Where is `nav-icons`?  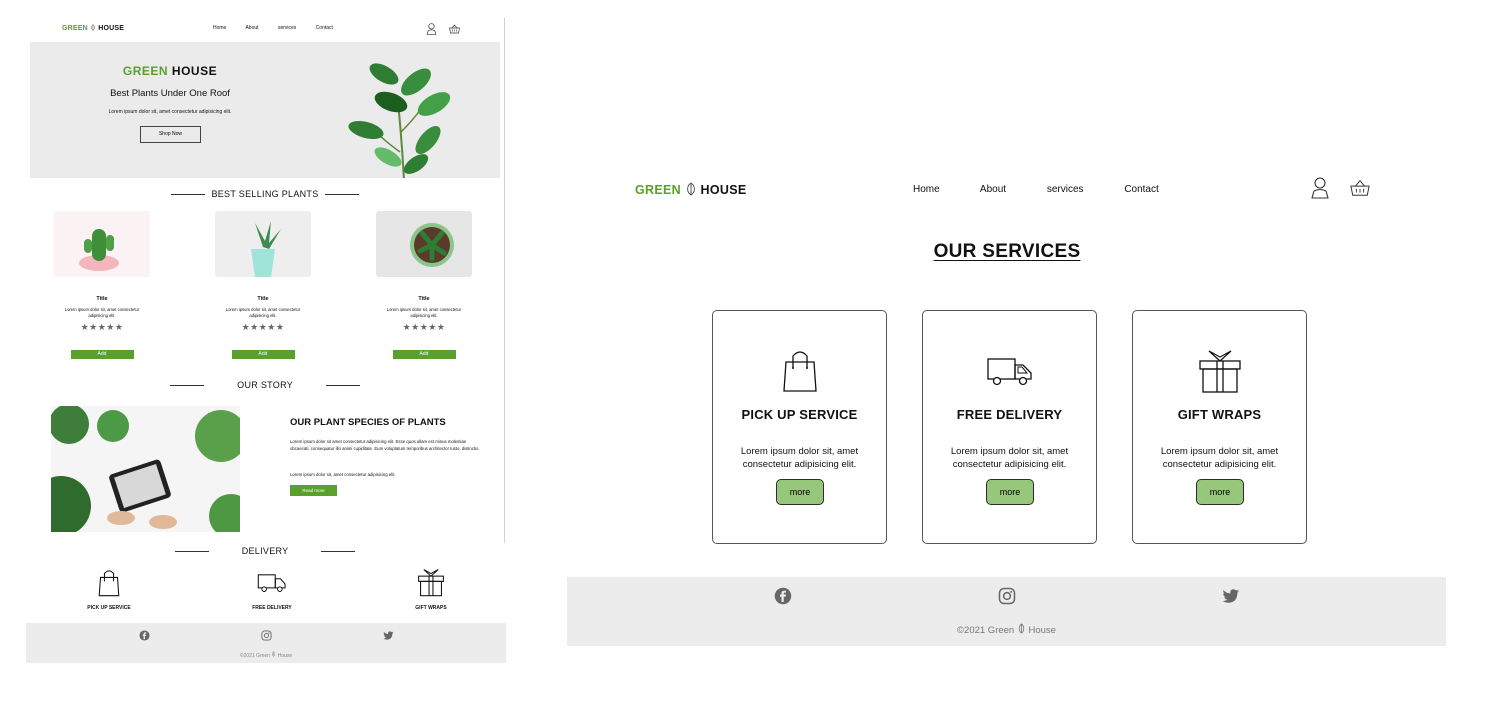 nav-icons is located at coordinates (1348, 188).